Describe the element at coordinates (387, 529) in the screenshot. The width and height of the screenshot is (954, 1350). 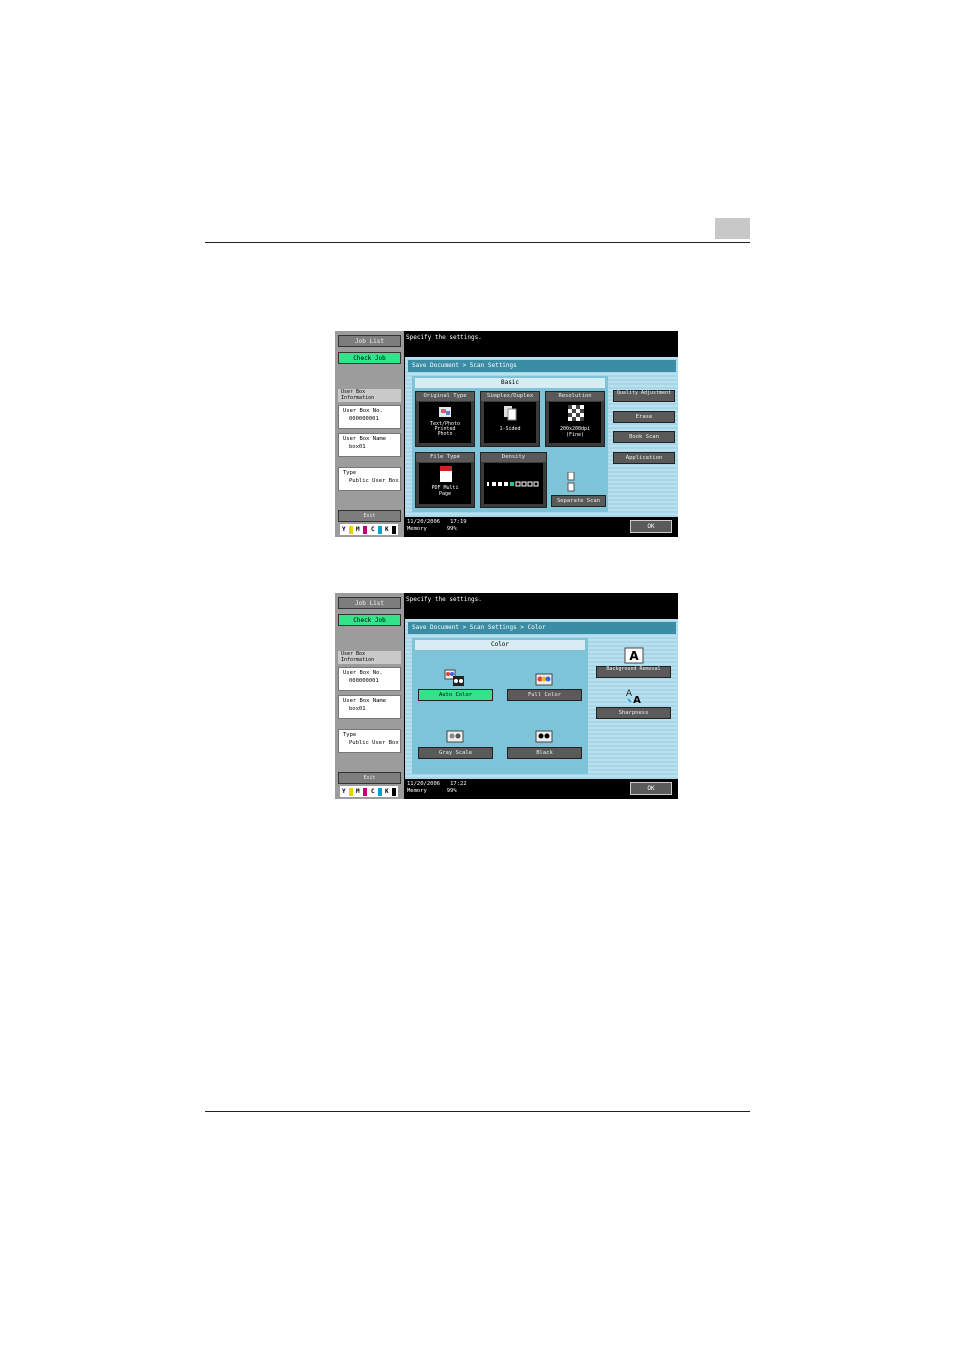
I see `toner-label-k: K` at that location.